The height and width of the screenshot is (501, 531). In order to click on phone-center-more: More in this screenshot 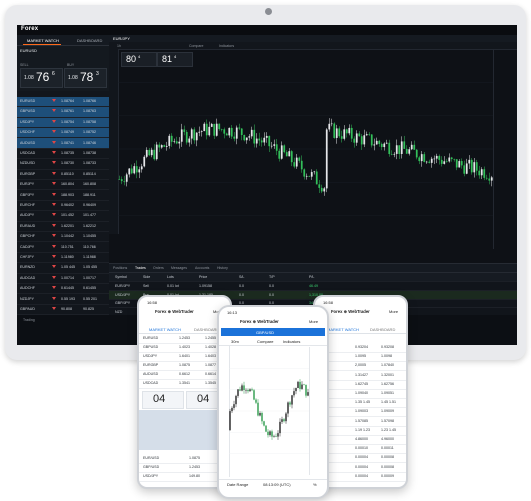, I will do `click(313, 321)`.